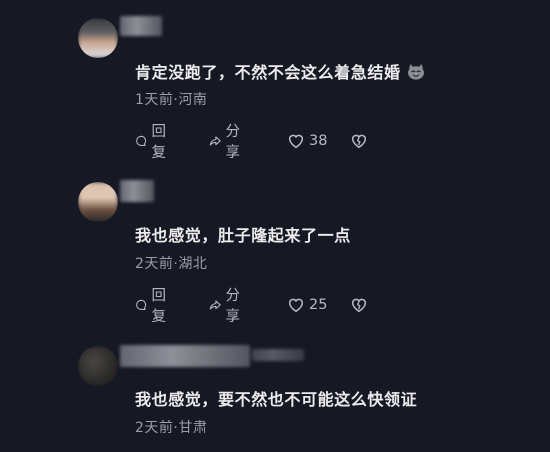 This screenshot has width=550, height=452. Describe the element at coordinates (276, 399) in the screenshot. I see `comment-text: 我也感觉，要不然也不可能这么快领证` at that location.